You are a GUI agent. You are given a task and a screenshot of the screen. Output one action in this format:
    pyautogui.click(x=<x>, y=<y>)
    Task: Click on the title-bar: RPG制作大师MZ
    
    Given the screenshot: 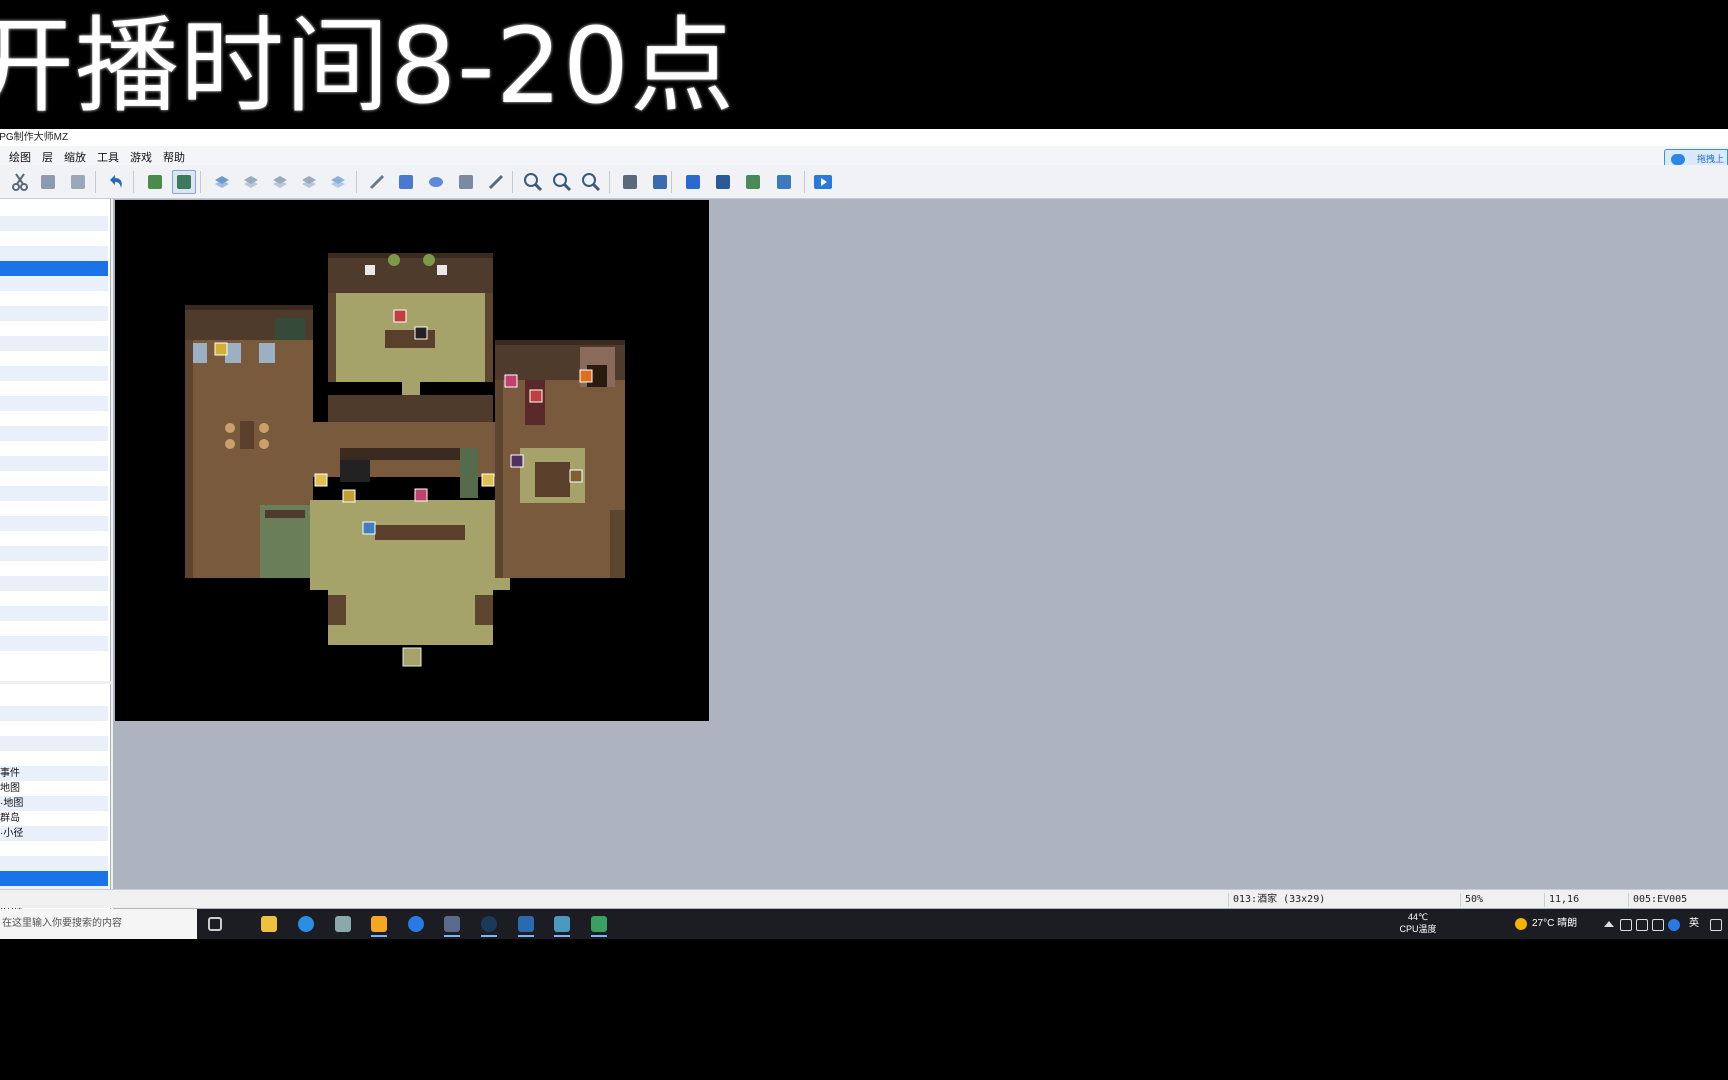 What is the action you would take?
    pyautogui.click(x=864, y=137)
    